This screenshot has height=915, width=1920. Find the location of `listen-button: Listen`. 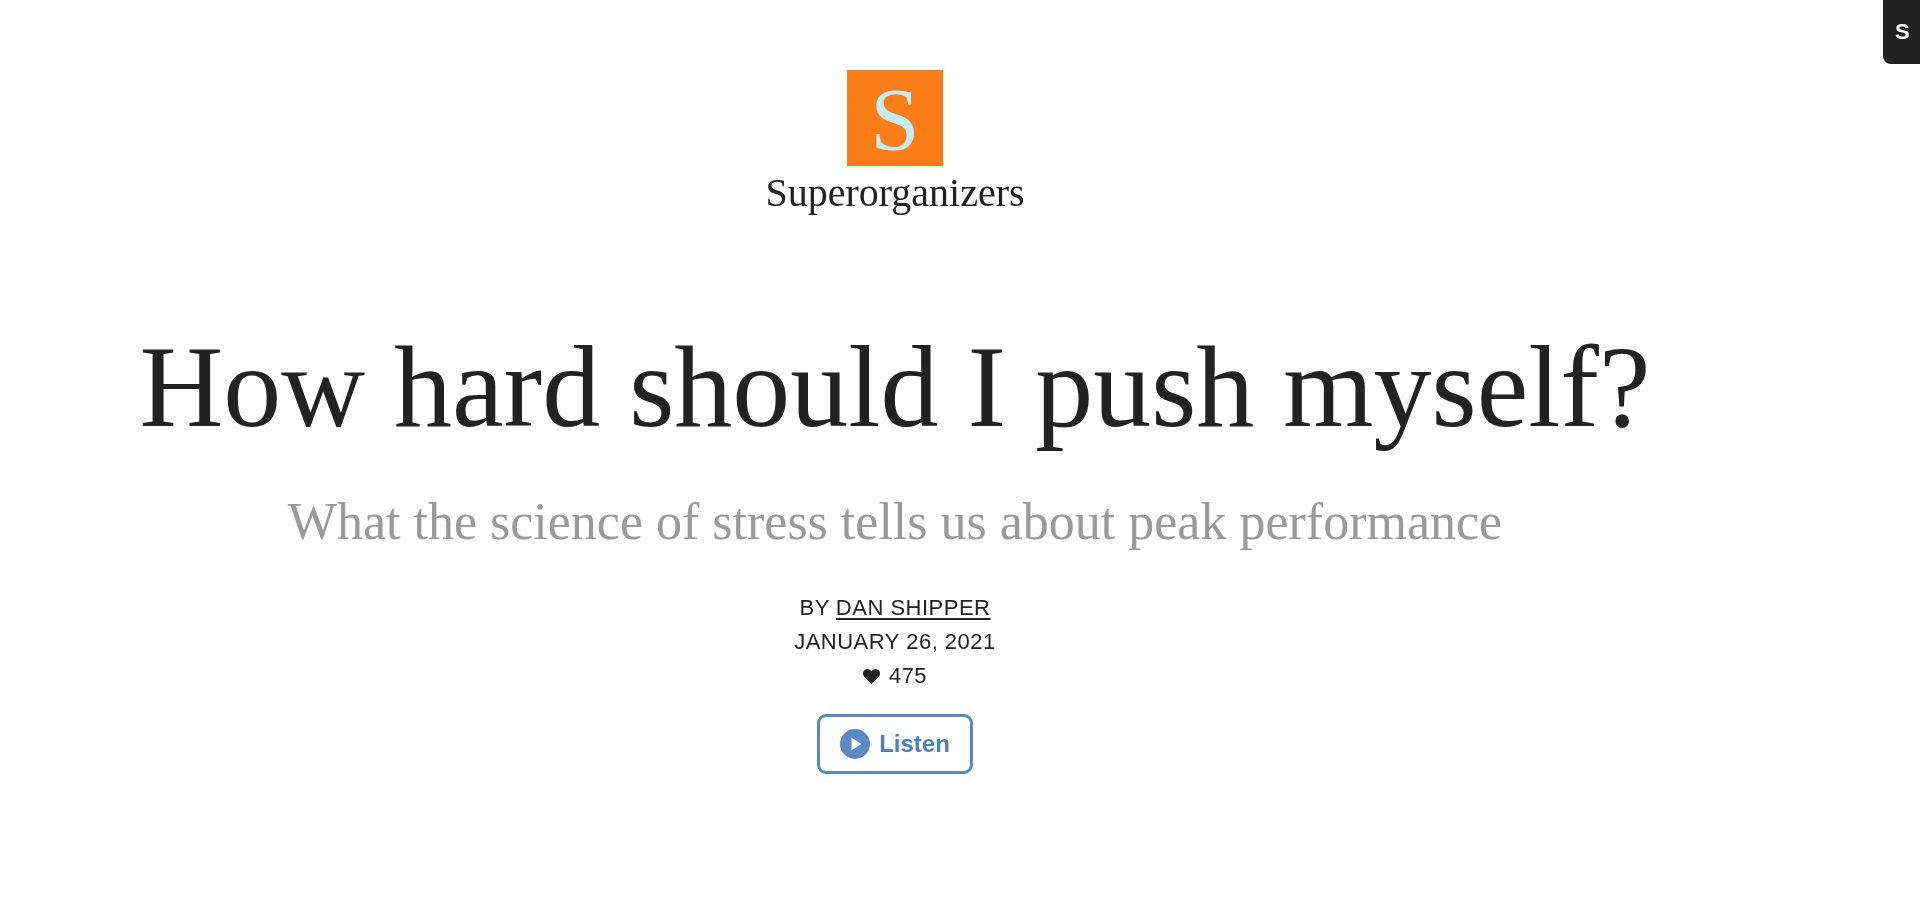

listen-button: Listen is located at coordinates (895, 744).